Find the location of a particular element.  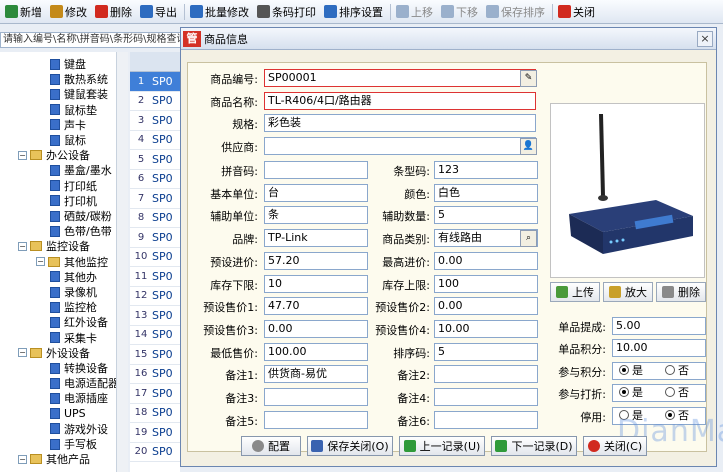

next-record-button: 下一记录(D) is located at coordinates (534, 446).